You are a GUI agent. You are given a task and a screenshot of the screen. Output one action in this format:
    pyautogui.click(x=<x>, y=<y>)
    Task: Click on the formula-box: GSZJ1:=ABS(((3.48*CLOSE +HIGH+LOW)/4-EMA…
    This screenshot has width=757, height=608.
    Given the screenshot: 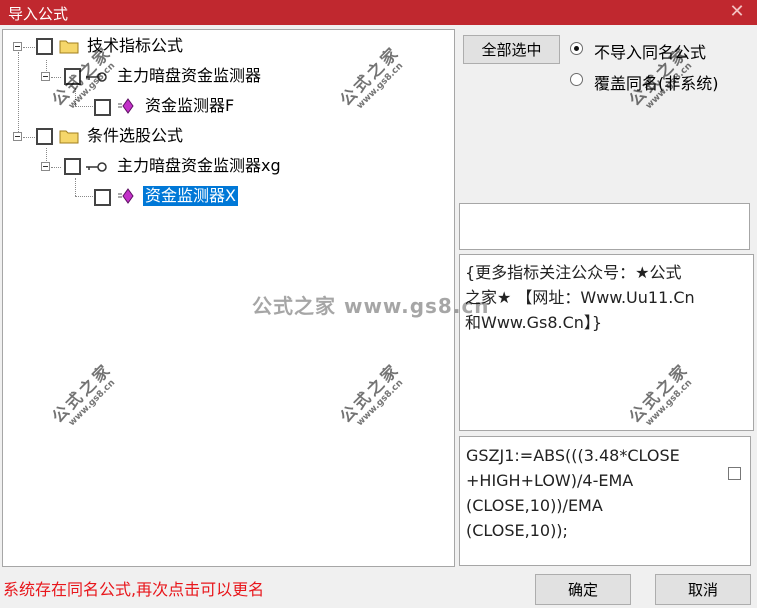 What is the action you would take?
    pyautogui.click(x=605, y=501)
    